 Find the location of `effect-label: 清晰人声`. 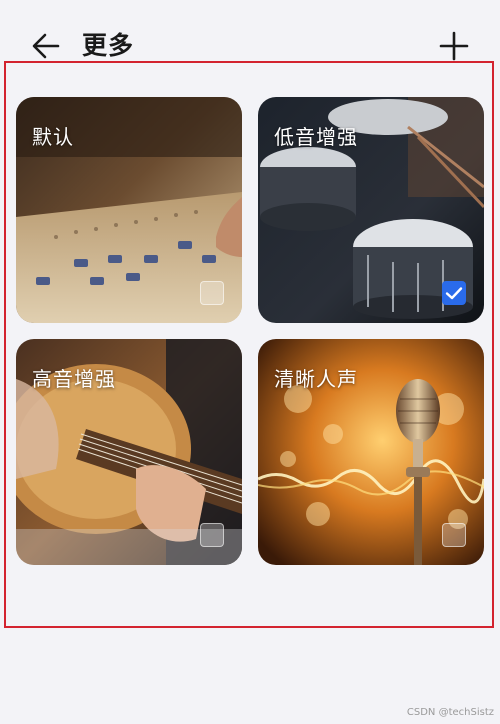

effect-label: 清晰人声 is located at coordinates (316, 379).